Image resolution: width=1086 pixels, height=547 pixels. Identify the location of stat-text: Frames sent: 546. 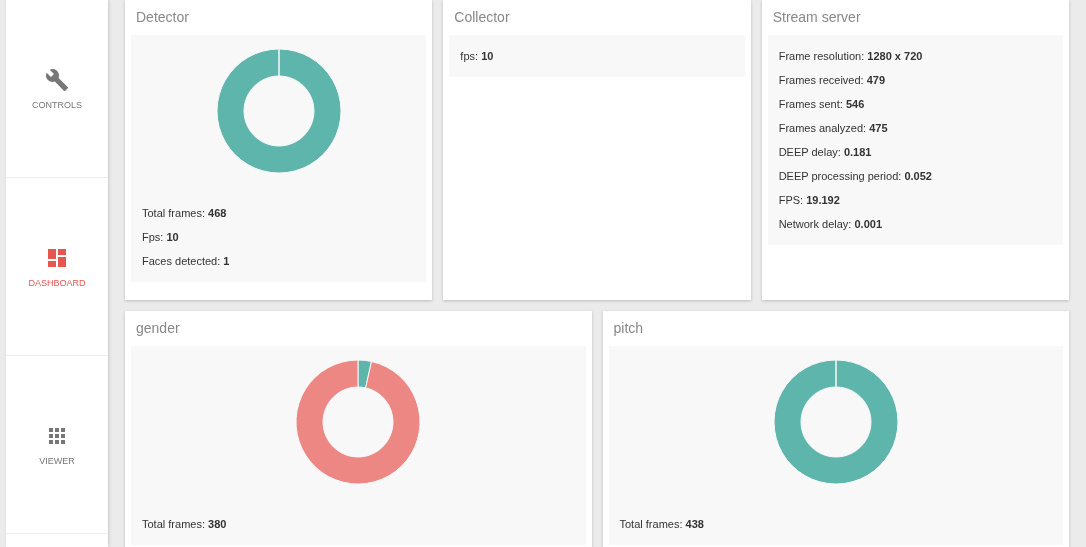
(822, 104).